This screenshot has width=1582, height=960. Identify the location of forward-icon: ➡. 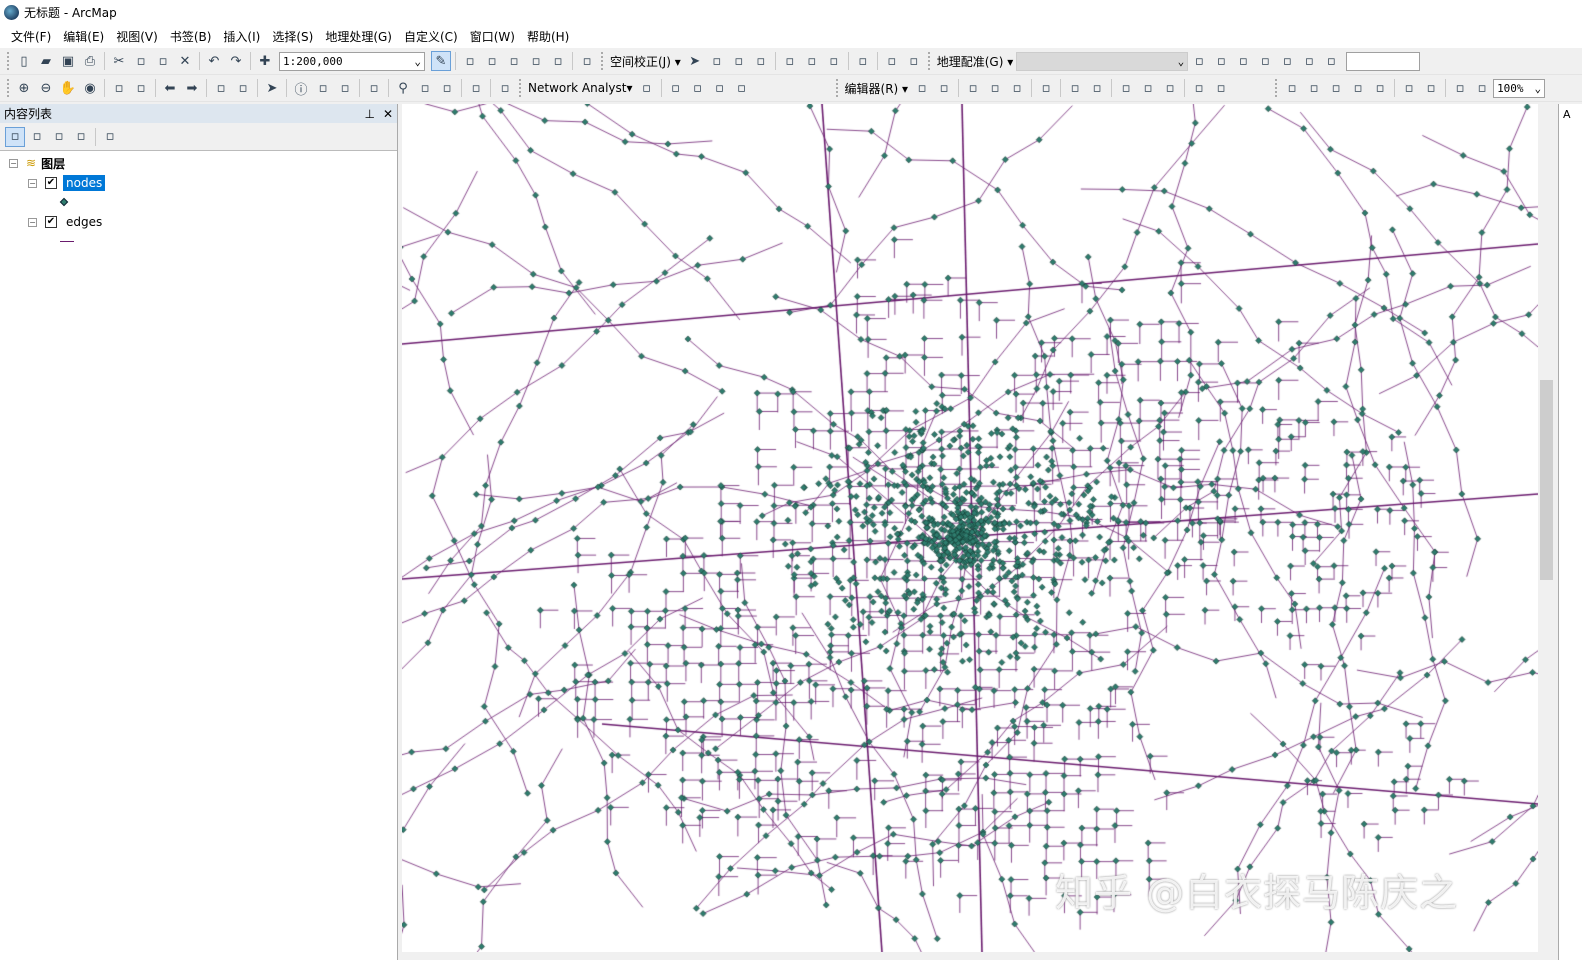
(192, 88).